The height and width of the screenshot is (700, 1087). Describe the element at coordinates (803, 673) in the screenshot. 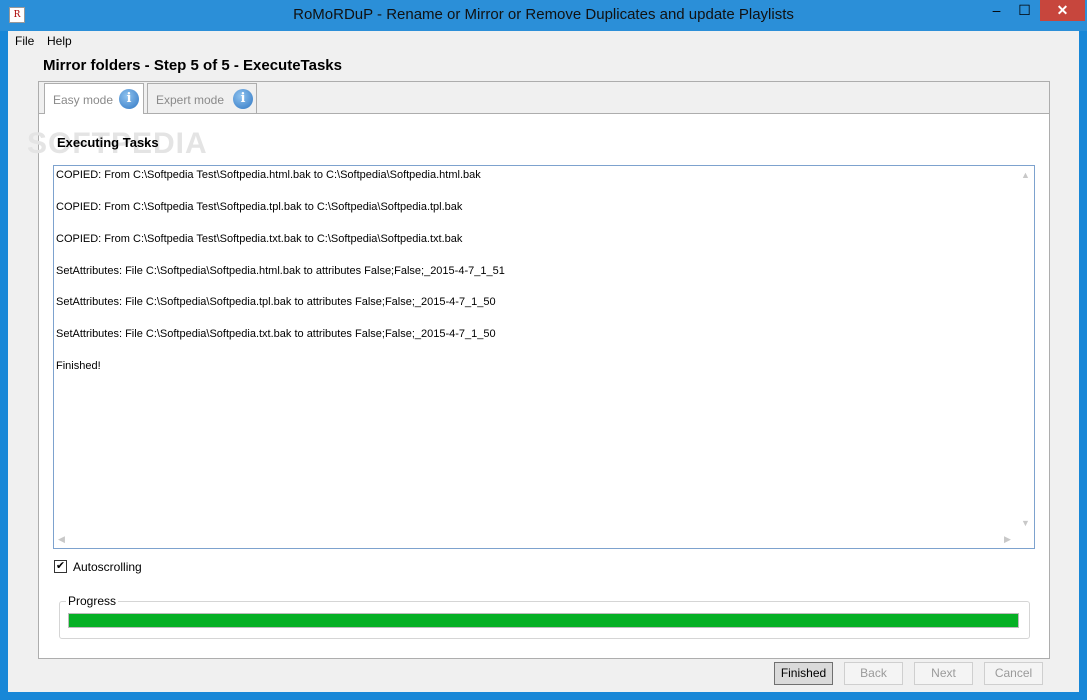

I see `finished-button: Finished` at that location.